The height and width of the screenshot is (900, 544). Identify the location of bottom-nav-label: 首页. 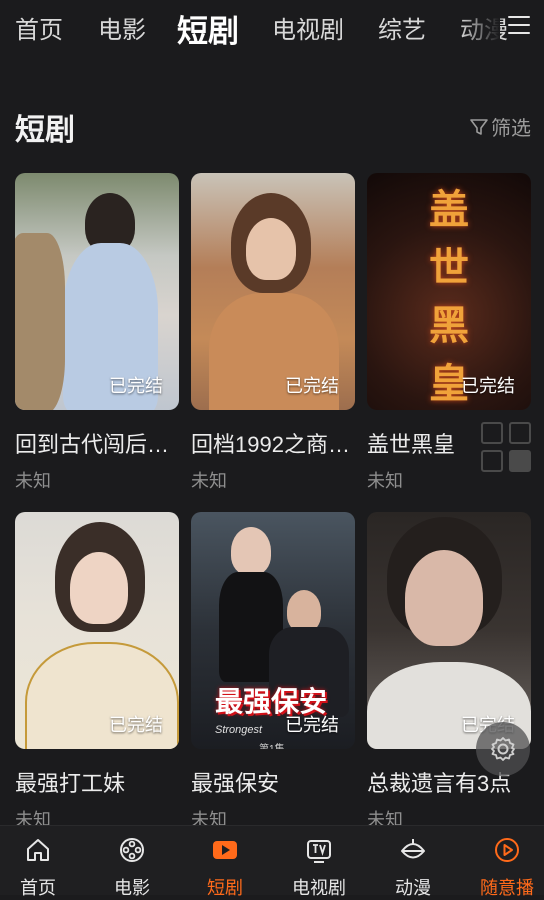
(38, 888).